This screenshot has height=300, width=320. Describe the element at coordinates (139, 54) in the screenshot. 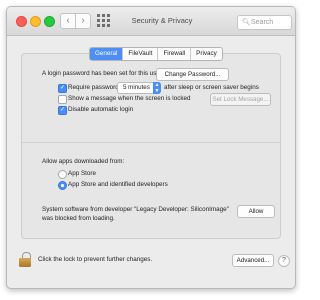

I see `tab-filevault: FileVault` at that location.